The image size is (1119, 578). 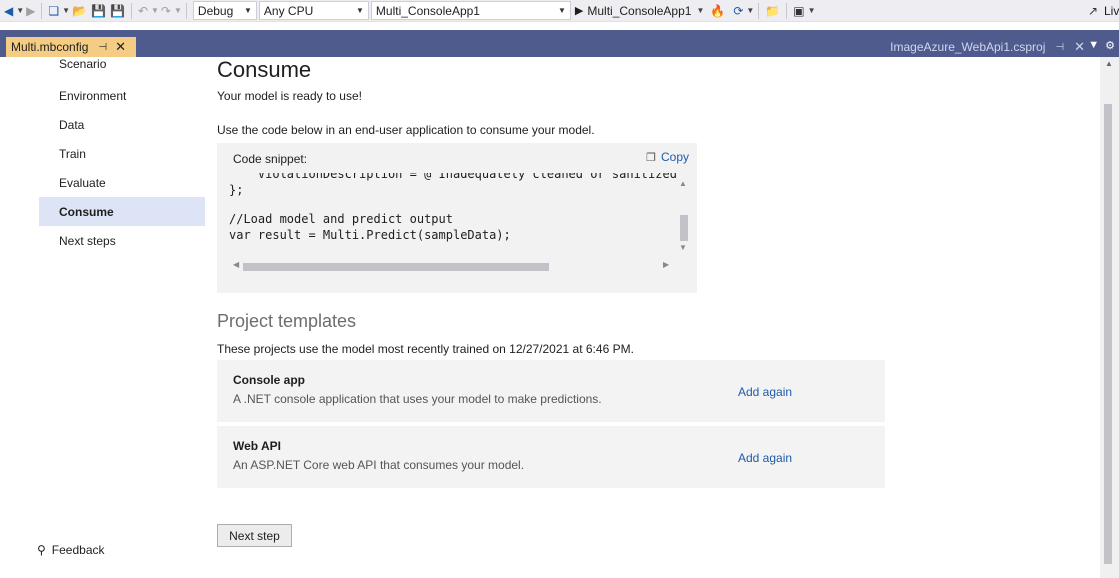 What do you see at coordinates (236, 264) in the screenshot?
I see `scroll-left-icon: ◀` at bounding box center [236, 264].